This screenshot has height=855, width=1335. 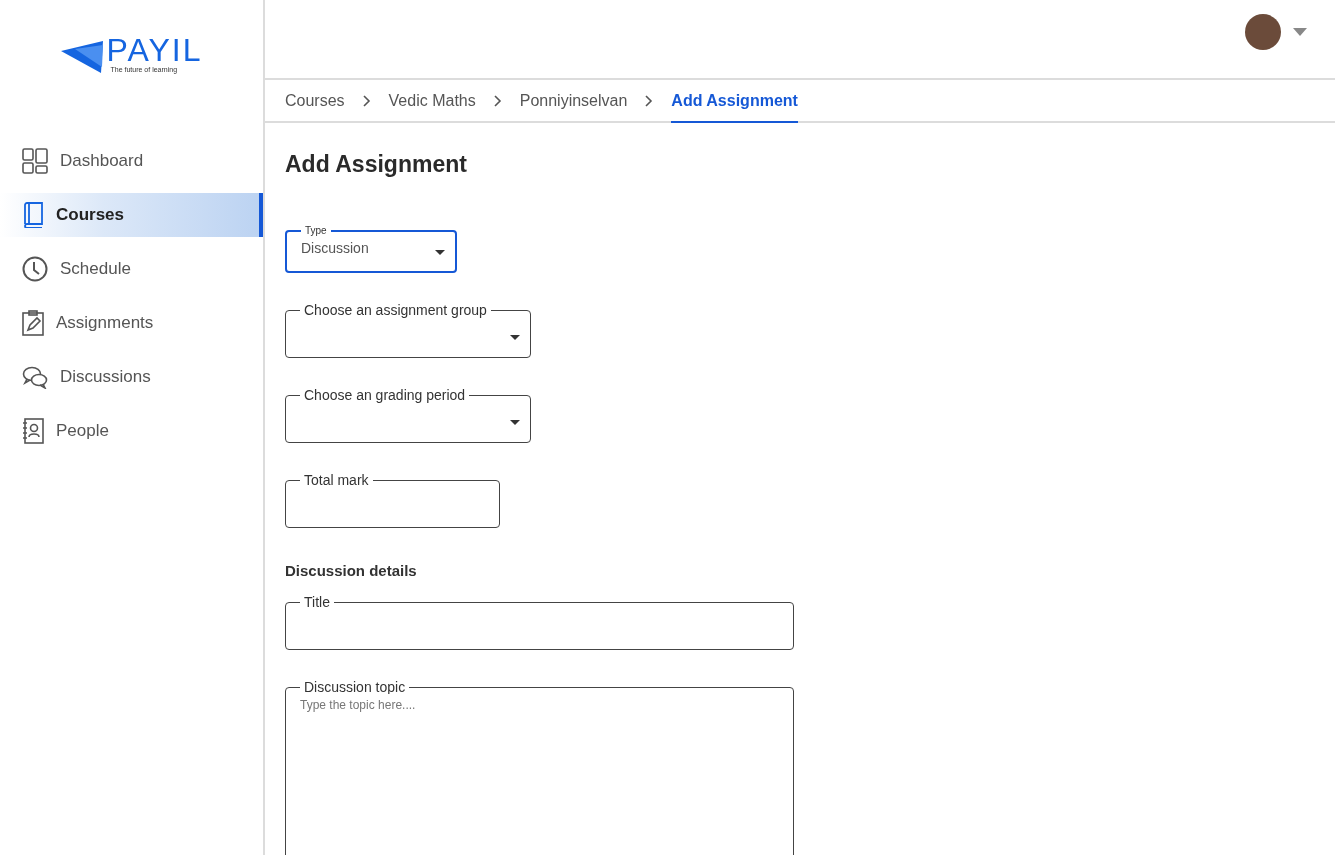 I want to click on chat-bubbles-icon, so click(x=35, y=377).